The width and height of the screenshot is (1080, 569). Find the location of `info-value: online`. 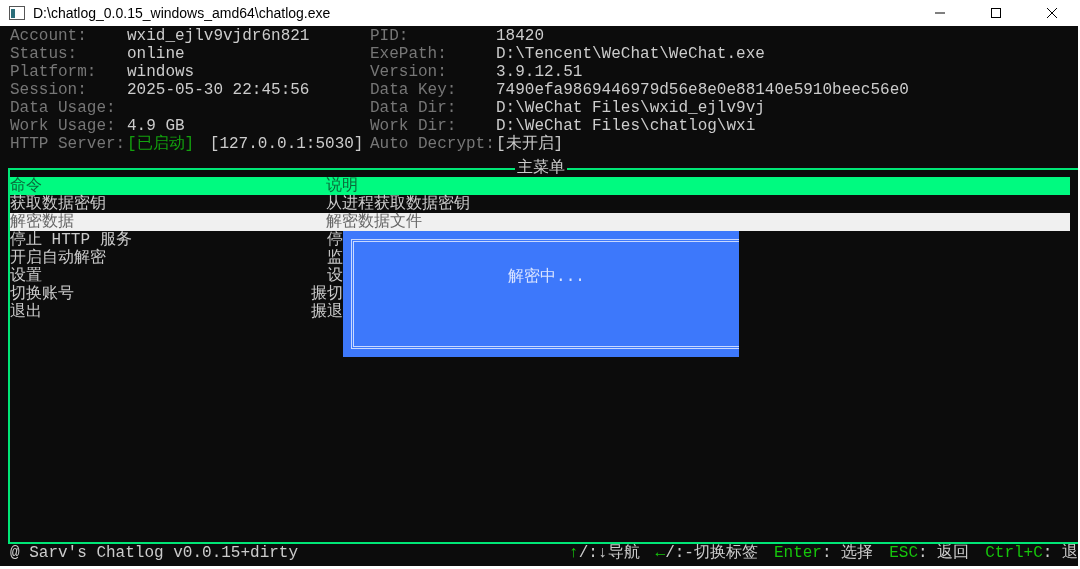

info-value: online is located at coordinates (156, 54).